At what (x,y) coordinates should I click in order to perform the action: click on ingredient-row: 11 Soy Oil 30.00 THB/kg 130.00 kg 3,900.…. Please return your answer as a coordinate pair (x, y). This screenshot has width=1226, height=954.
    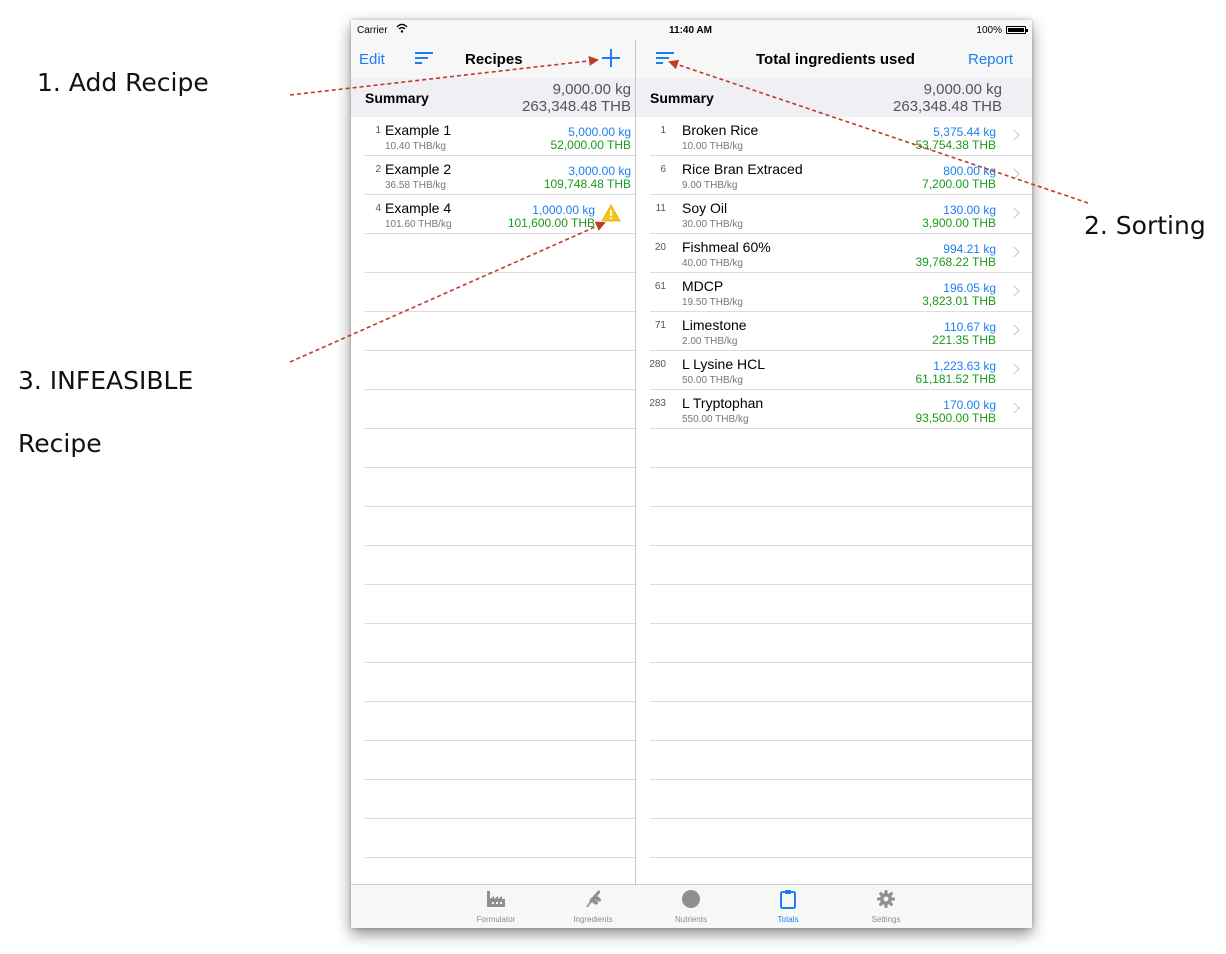
    Looking at the image, I should click on (841, 214).